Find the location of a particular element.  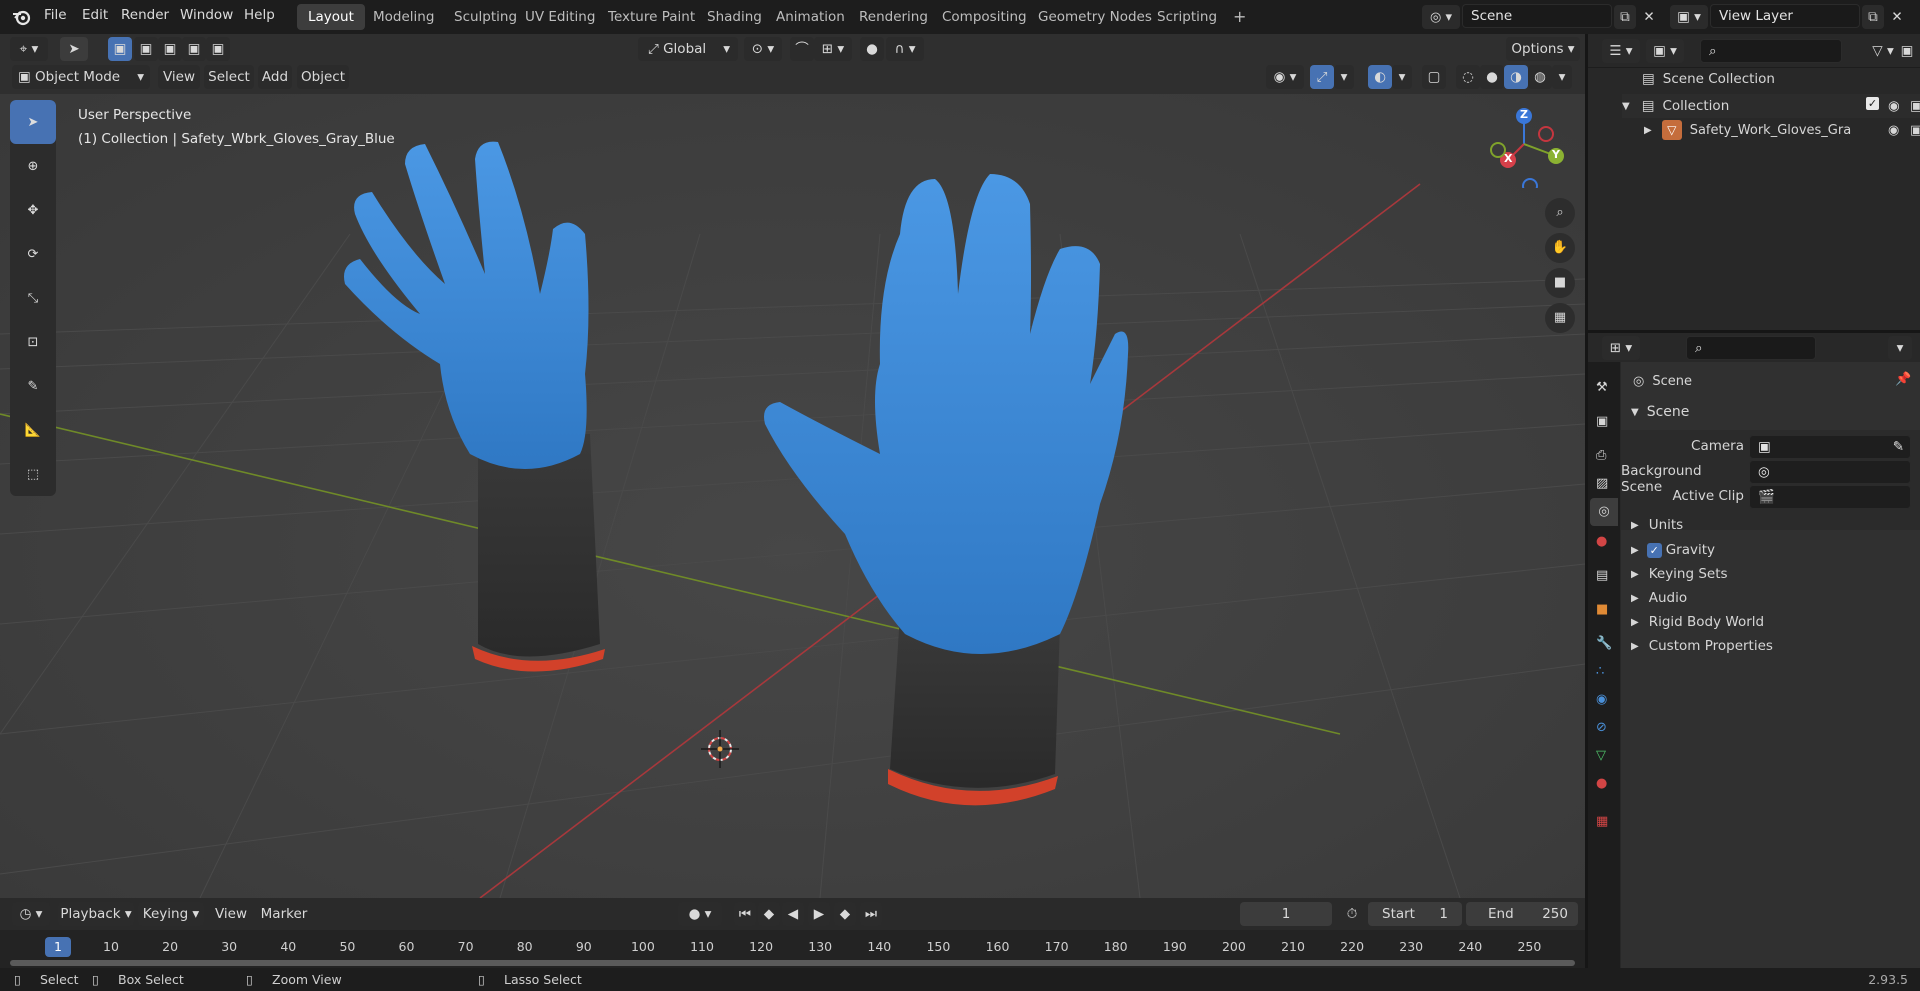

physics-tab-icon: ◉ is located at coordinates (1601, 699).